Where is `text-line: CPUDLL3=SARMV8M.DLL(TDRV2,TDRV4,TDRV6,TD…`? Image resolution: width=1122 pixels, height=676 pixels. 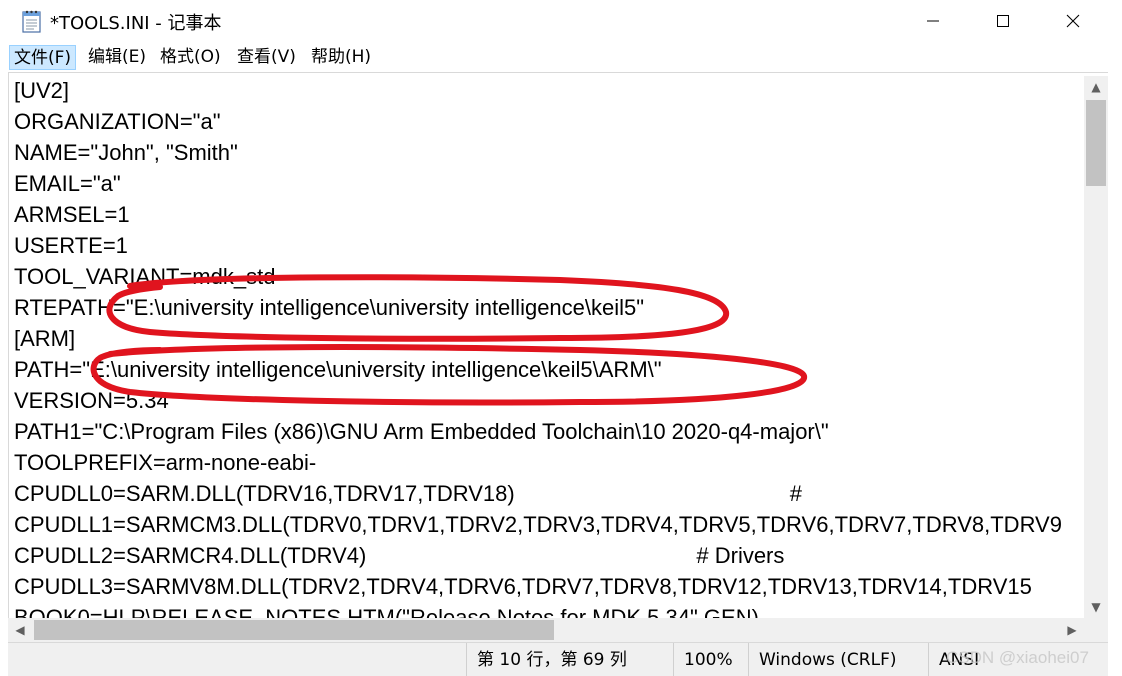 text-line: CPUDLL3=SARMV8M.DLL(TDRV2,TDRV4,TDRV6,TD… is located at coordinates (523, 586).